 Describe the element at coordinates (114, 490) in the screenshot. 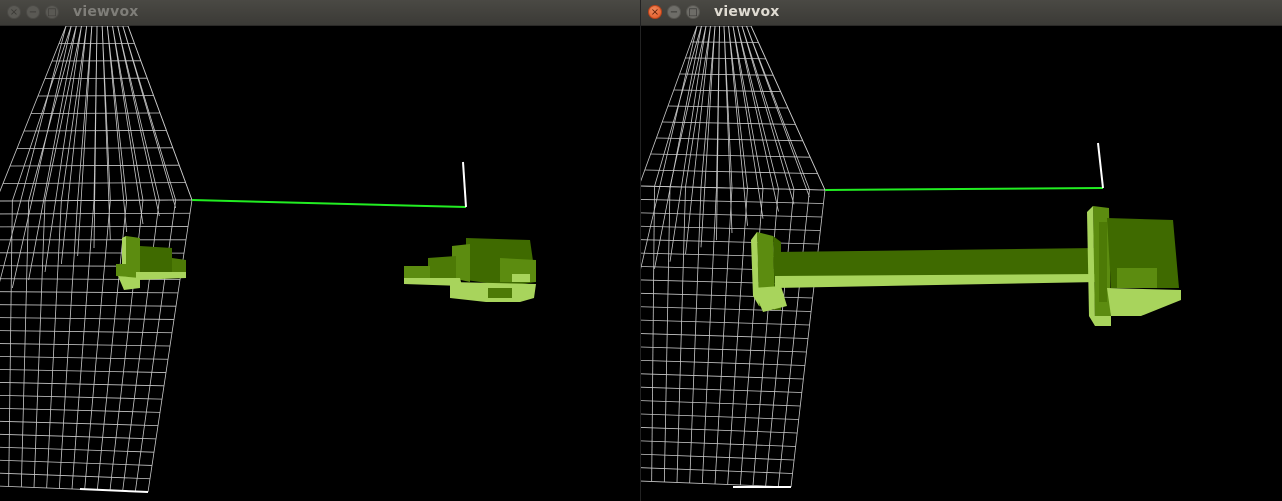

I see `axis-white-bottom` at that location.